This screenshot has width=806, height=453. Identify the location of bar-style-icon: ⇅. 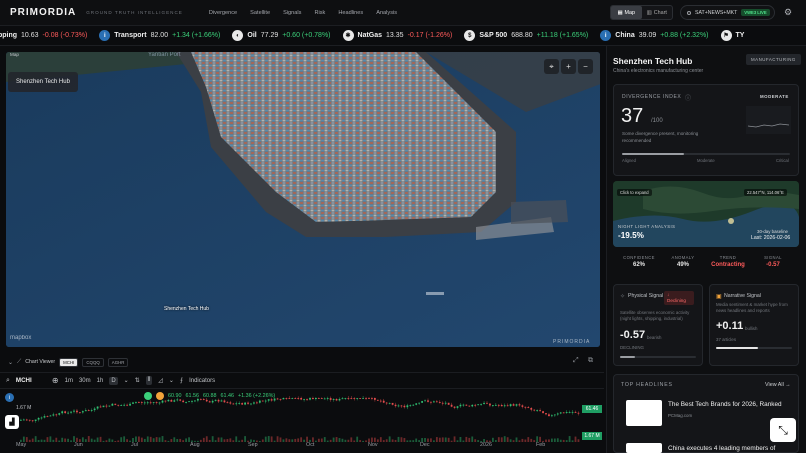
(137, 380).